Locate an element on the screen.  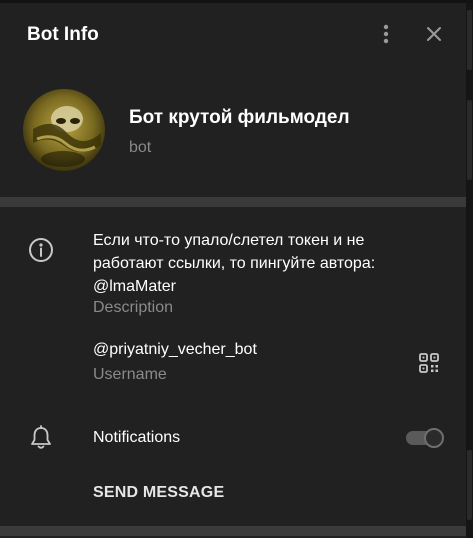
avatar is located at coordinates (64, 130).